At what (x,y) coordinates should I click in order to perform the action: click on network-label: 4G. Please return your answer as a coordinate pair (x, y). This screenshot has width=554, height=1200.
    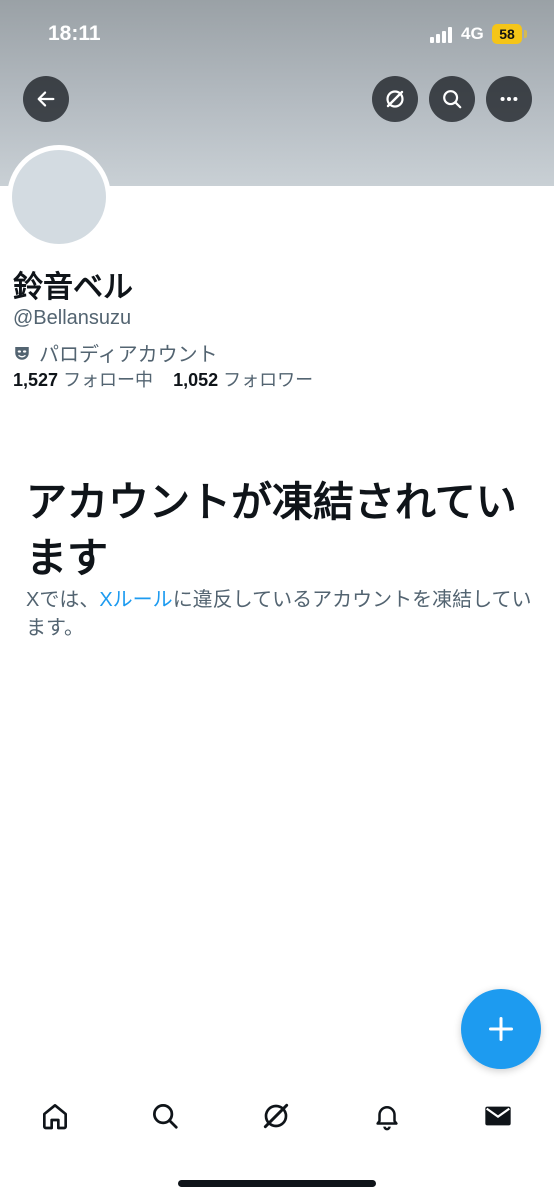
    Looking at the image, I should click on (472, 33).